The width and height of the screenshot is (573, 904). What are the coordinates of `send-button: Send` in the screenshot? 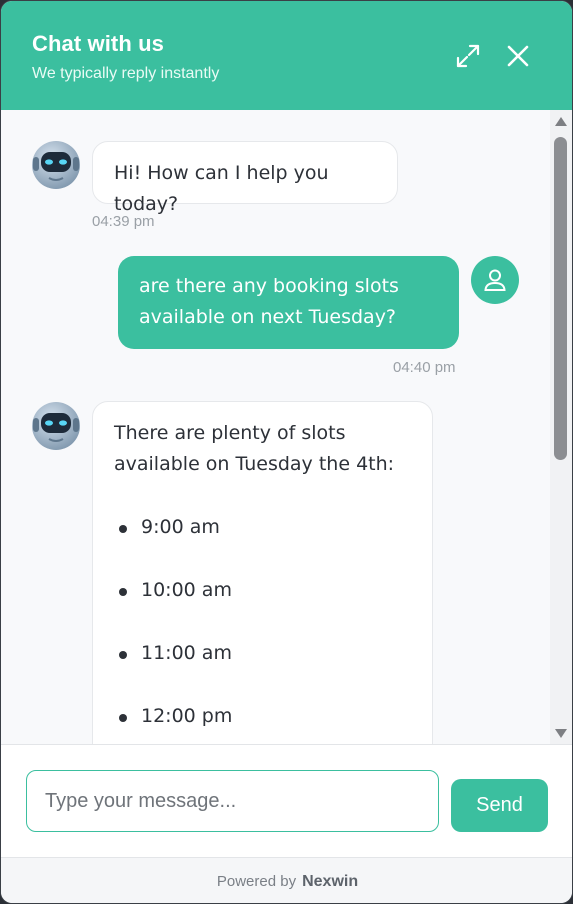 It's located at (499, 805).